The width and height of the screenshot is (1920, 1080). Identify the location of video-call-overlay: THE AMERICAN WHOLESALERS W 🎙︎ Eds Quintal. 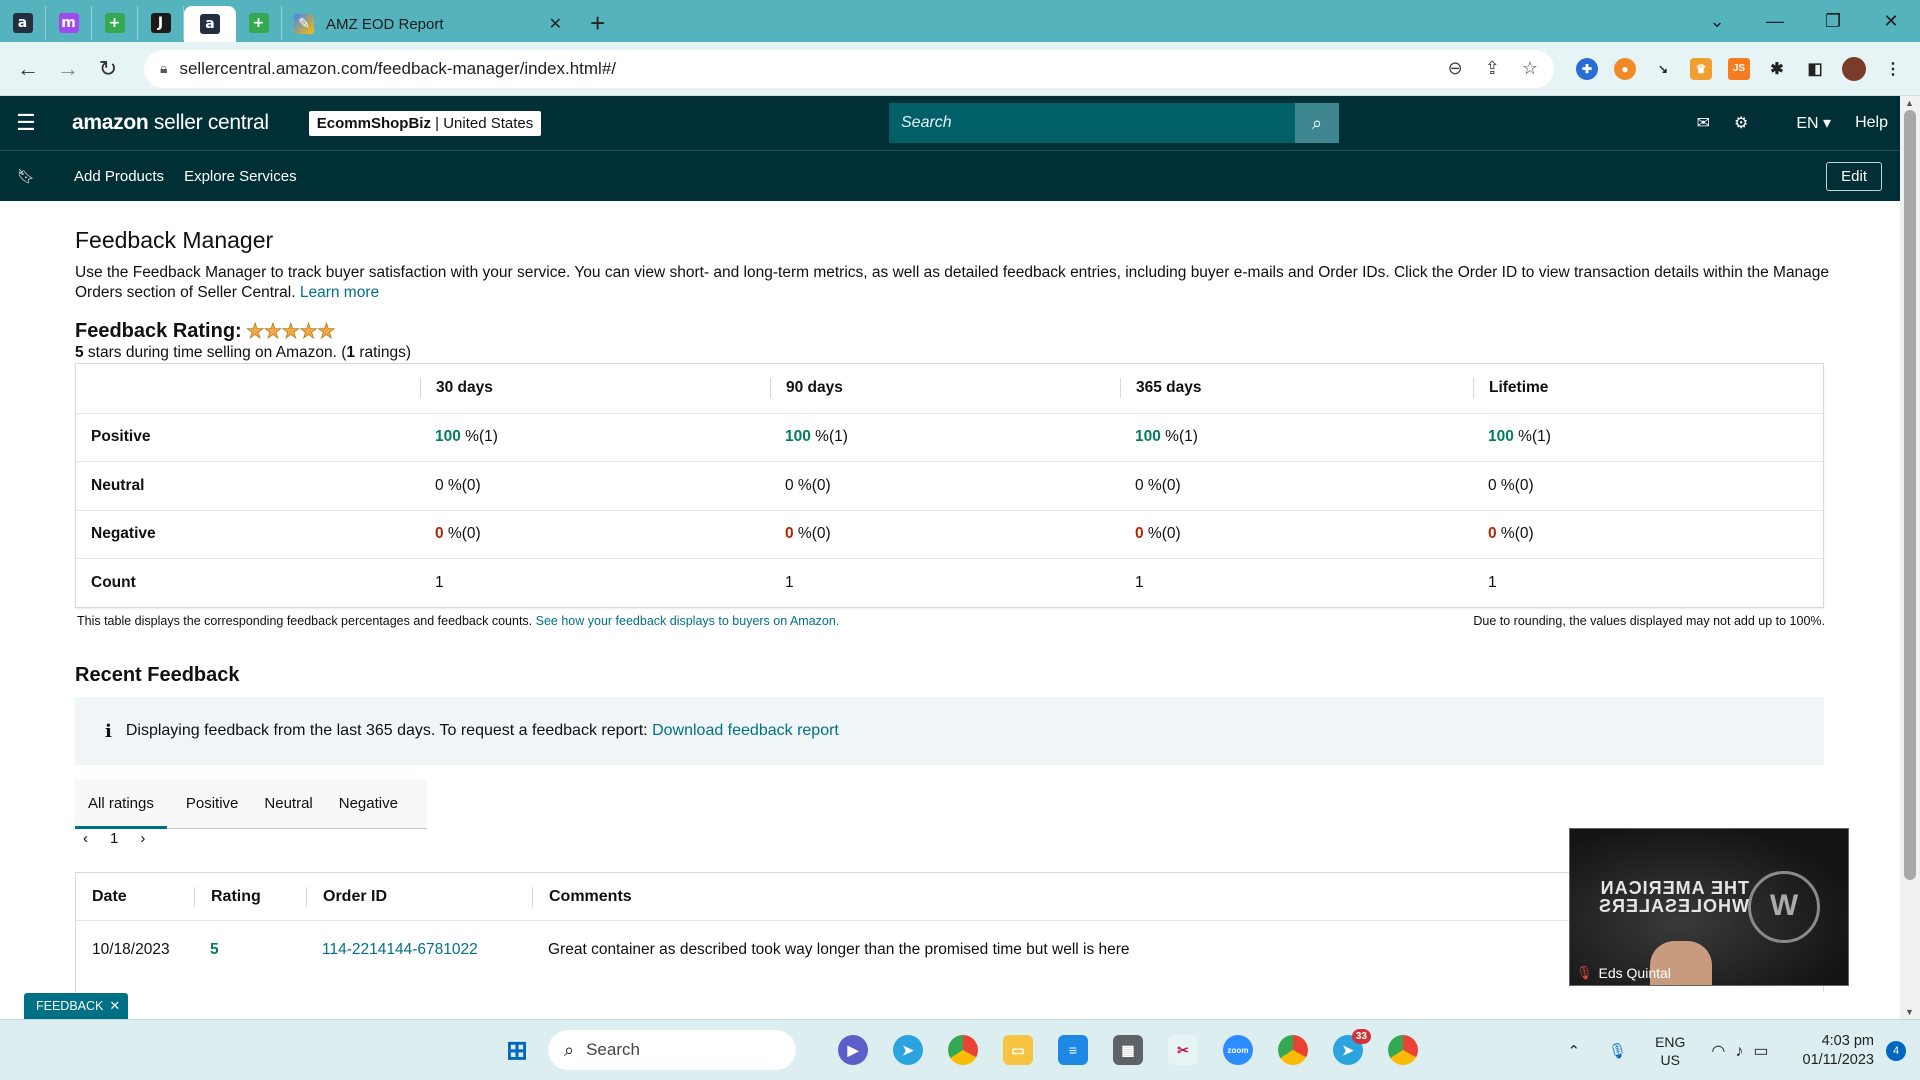
(1709, 907).